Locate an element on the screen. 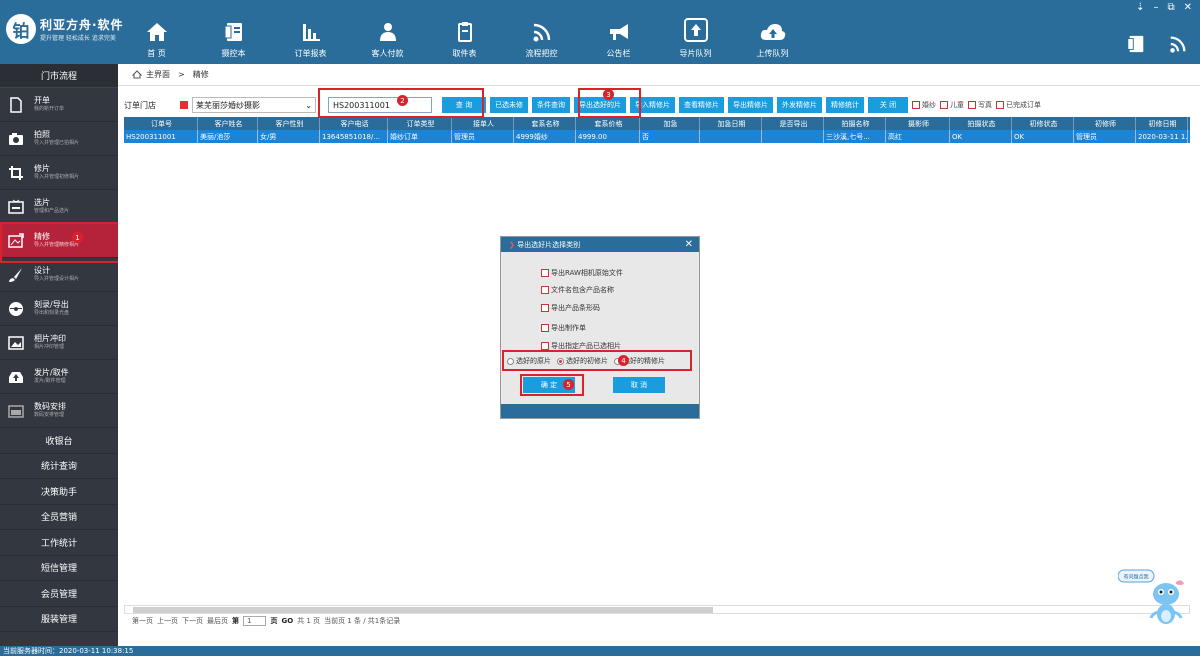 Image resolution: width=1200 pixels, height=656 pixels. close-window-button: ✕ is located at coordinates (1188, 7).